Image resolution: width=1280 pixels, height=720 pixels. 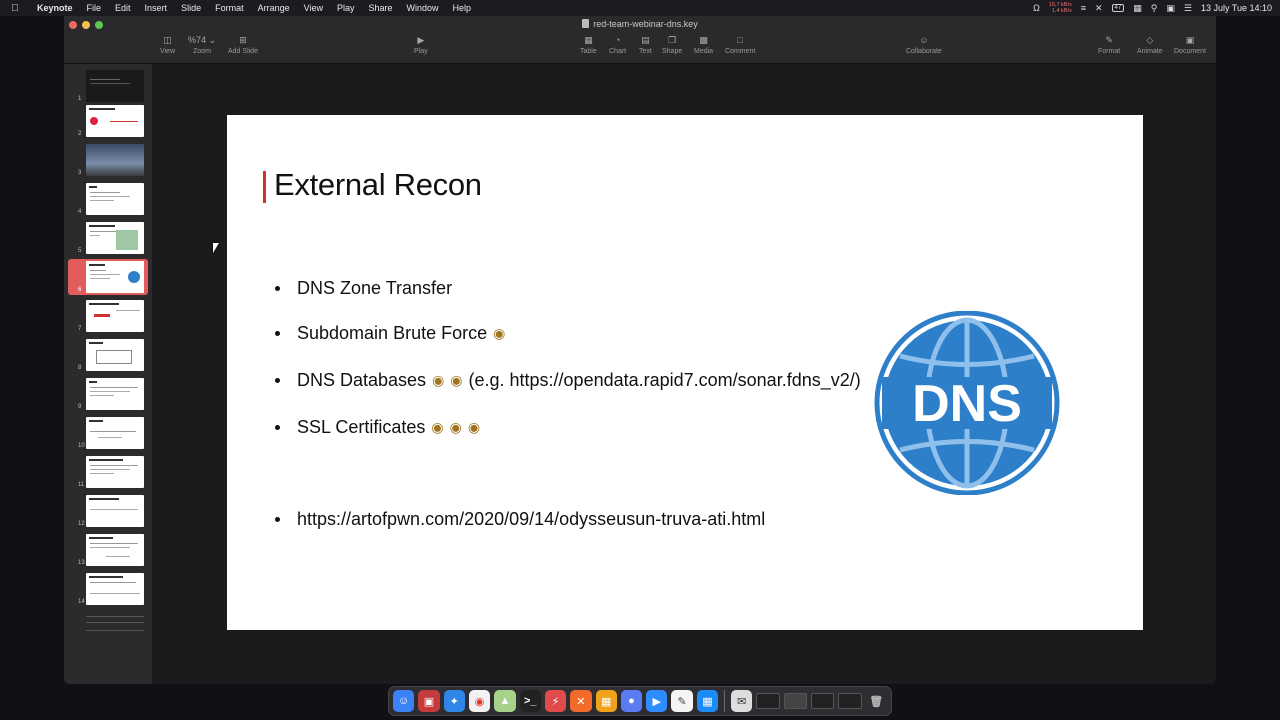 I want to click on battery-icon: 47, so click(x=1118, y=8).